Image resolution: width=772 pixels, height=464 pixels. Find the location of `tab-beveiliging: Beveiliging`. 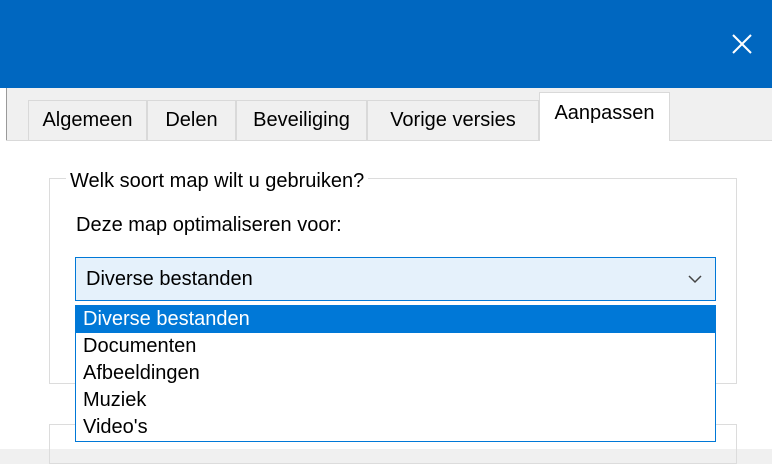

tab-beveiliging: Beveiliging is located at coordinates (301, 120).